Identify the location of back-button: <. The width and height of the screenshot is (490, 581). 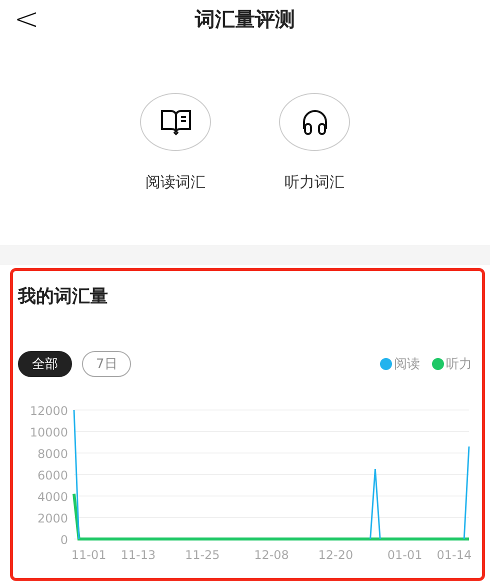
(27, 19).